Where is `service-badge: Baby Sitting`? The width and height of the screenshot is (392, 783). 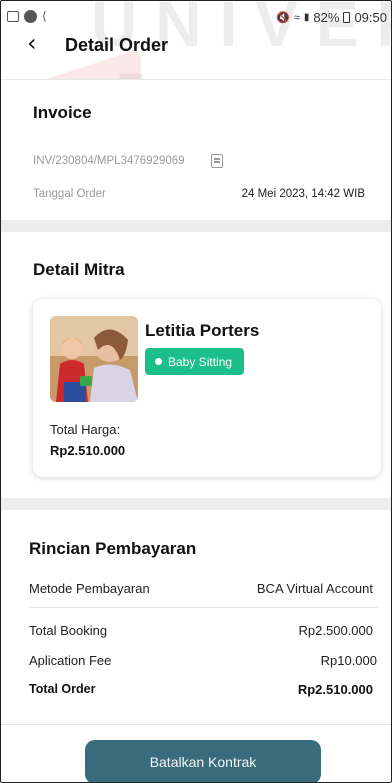
service-badge: Baby Sitting is located at coordinates (195, 361).